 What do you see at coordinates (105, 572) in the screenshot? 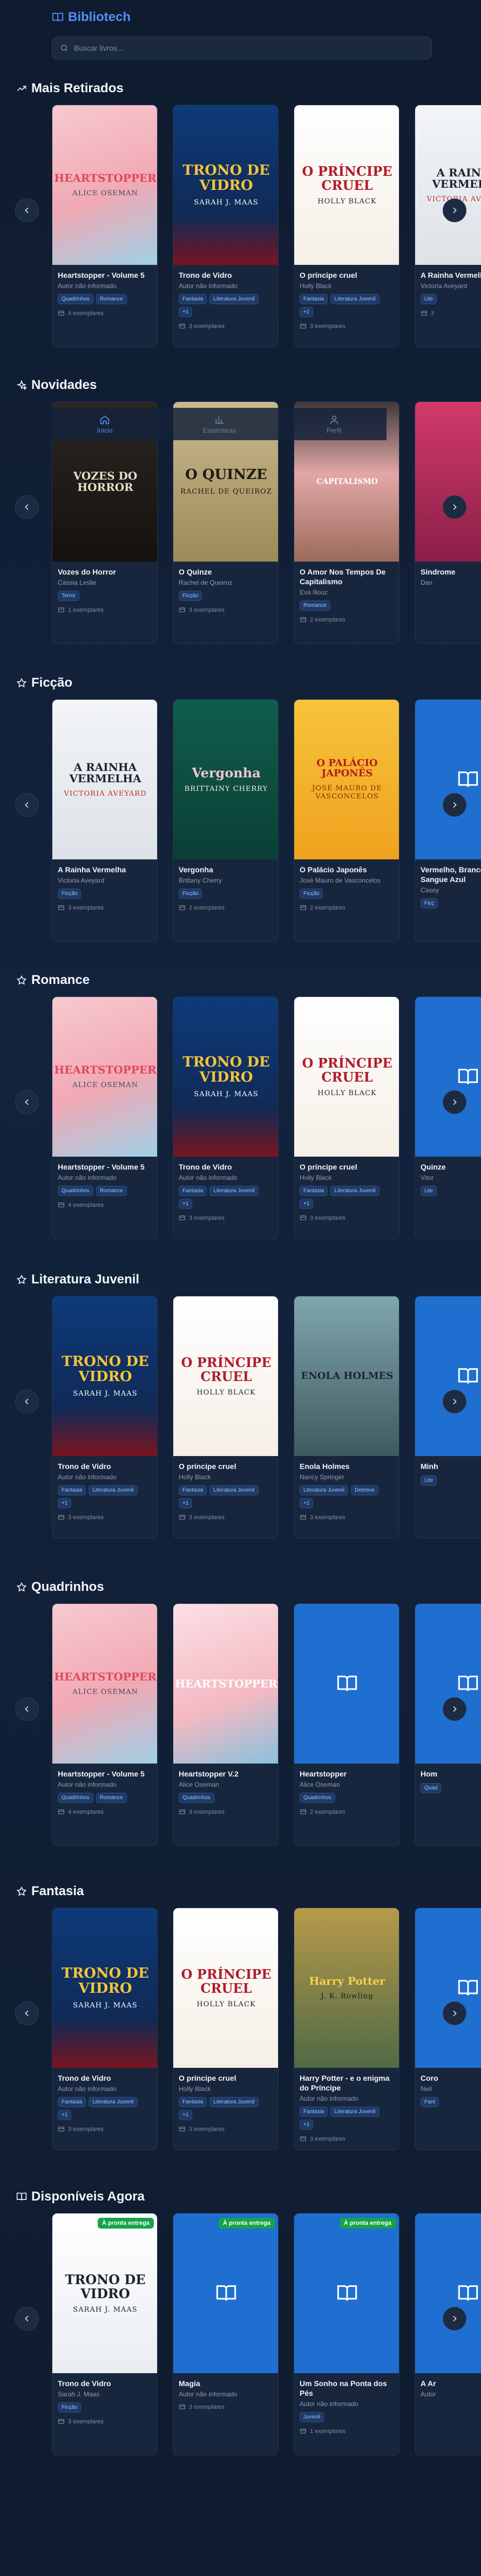
I see `book-title: Vozes do Horror` at bounding box center [105, 572].